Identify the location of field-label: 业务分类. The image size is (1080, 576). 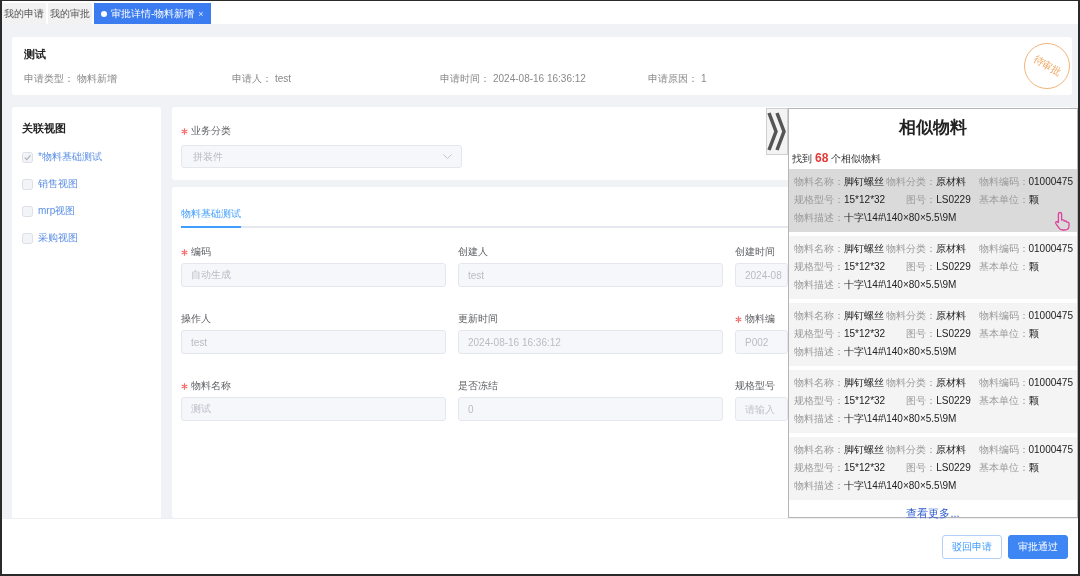
(211, 131).